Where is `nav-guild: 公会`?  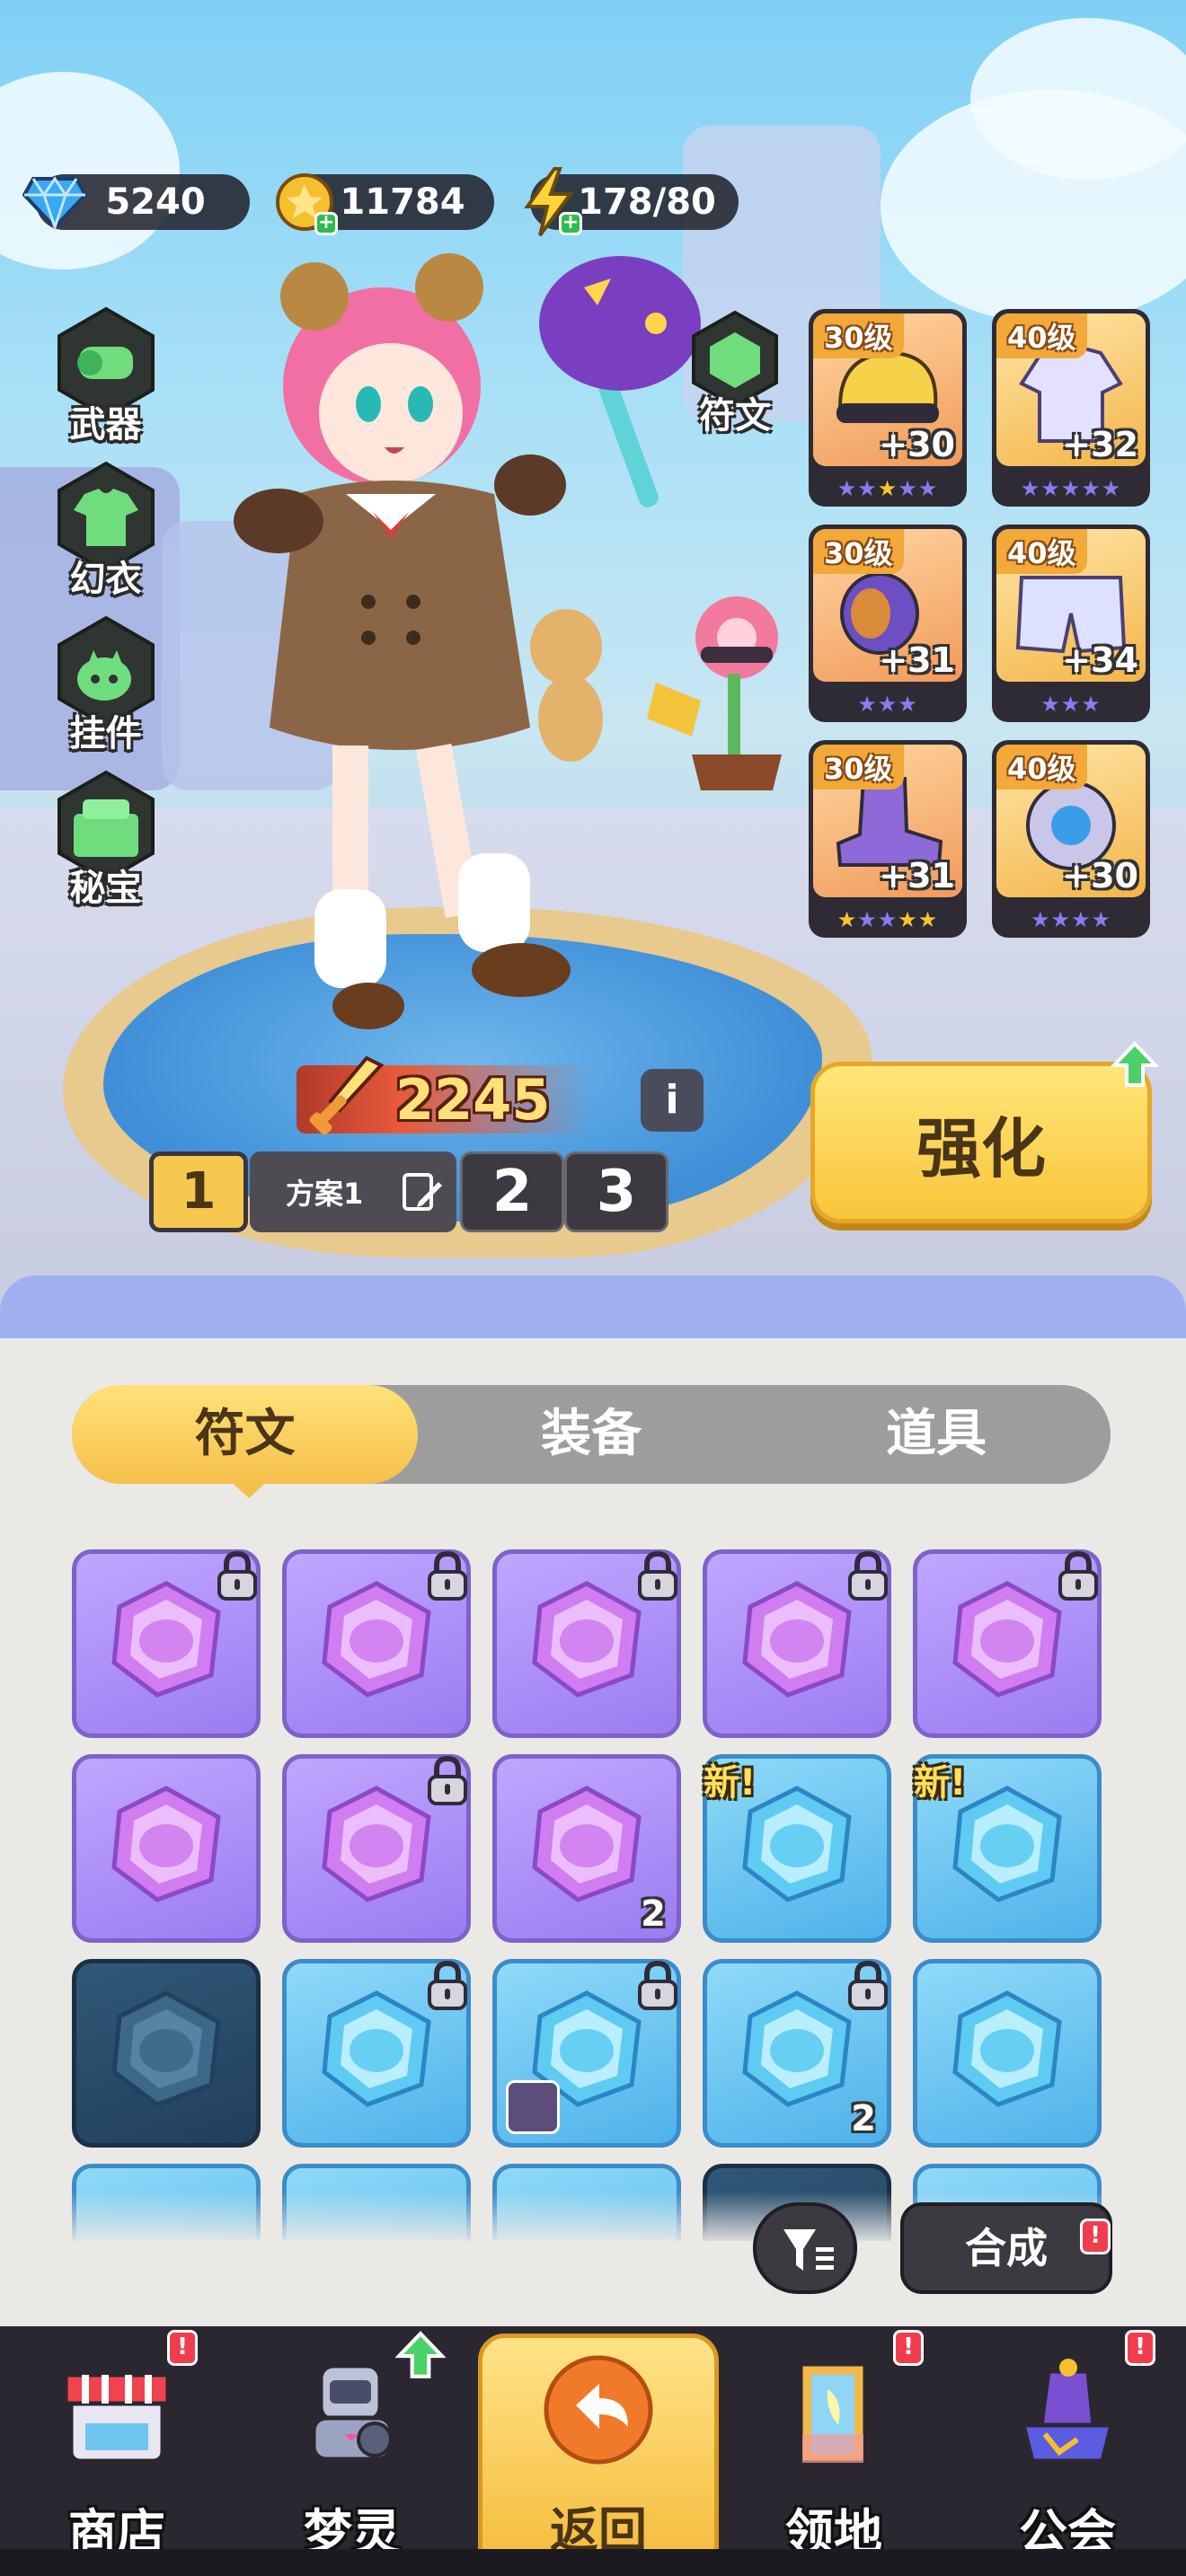 nav-guild: 公会 is located at coordinates (1067, 2456).